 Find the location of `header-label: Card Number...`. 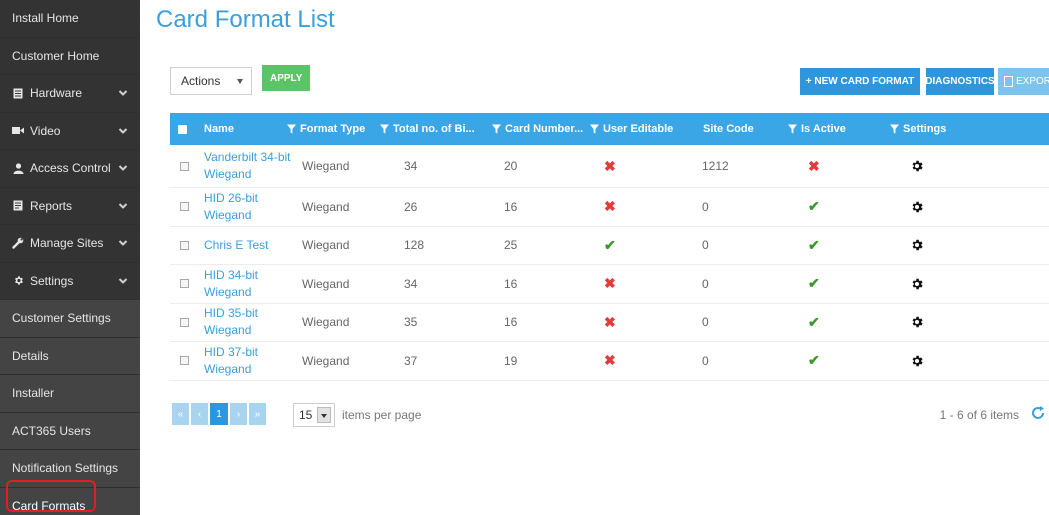

header-label: Card Number... is located at coordinates (544, 129).